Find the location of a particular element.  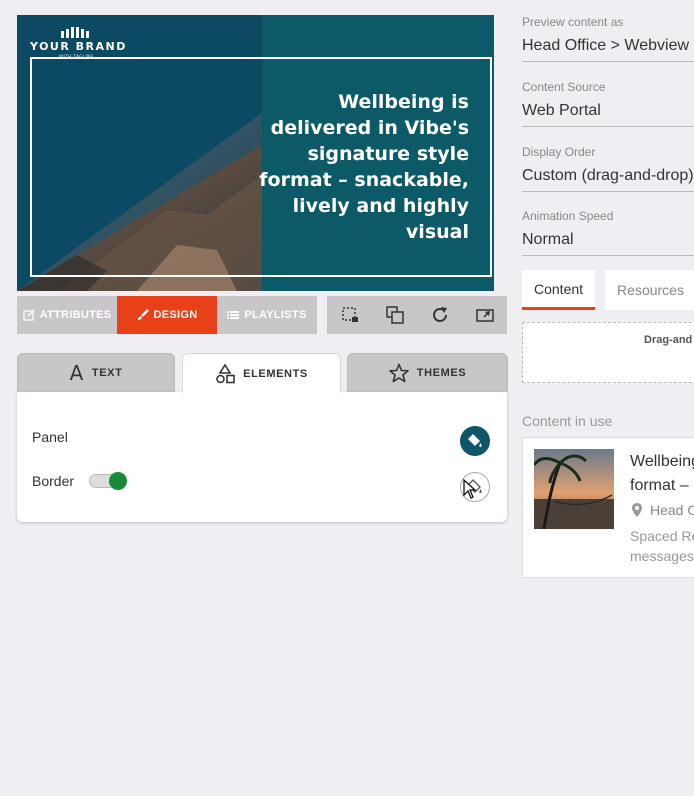

animation-speed-value: Normal is located at coordinates (548, 239).